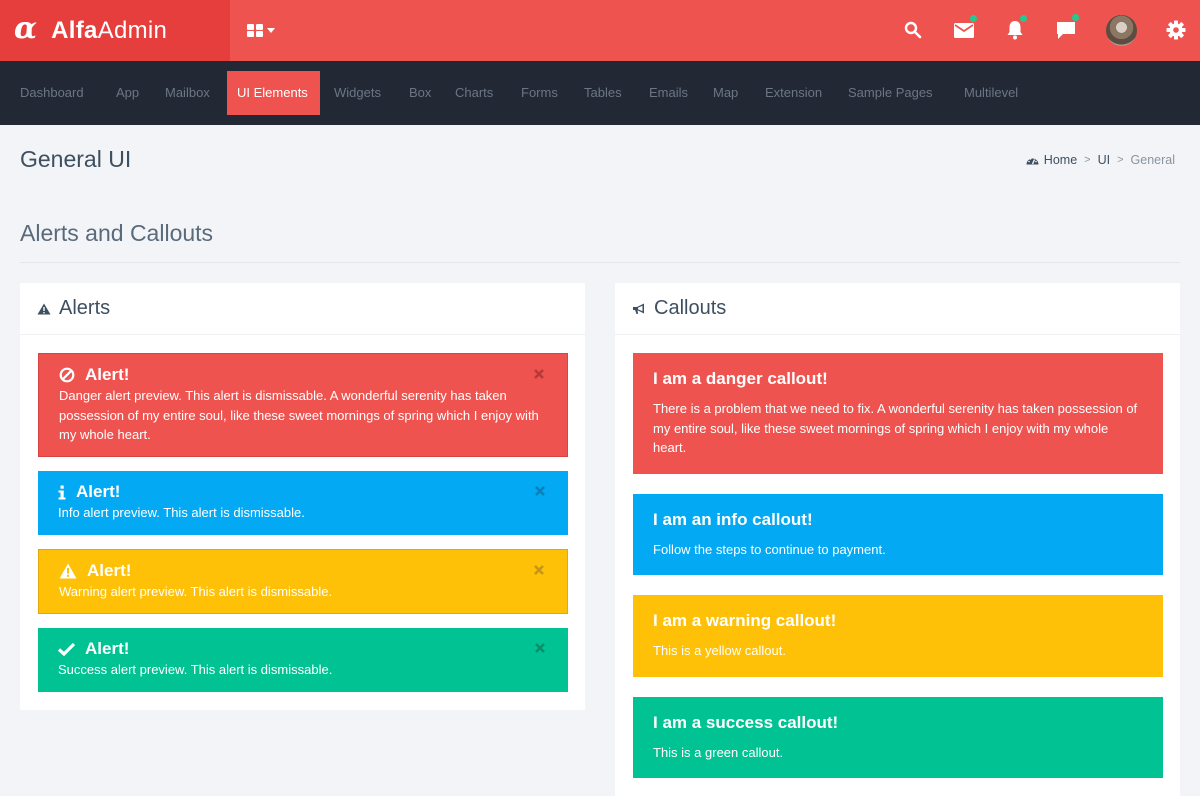 This screenshot has height=796, width=1200. I want to click on nav-item-emails: Emails, so click(668, 93).